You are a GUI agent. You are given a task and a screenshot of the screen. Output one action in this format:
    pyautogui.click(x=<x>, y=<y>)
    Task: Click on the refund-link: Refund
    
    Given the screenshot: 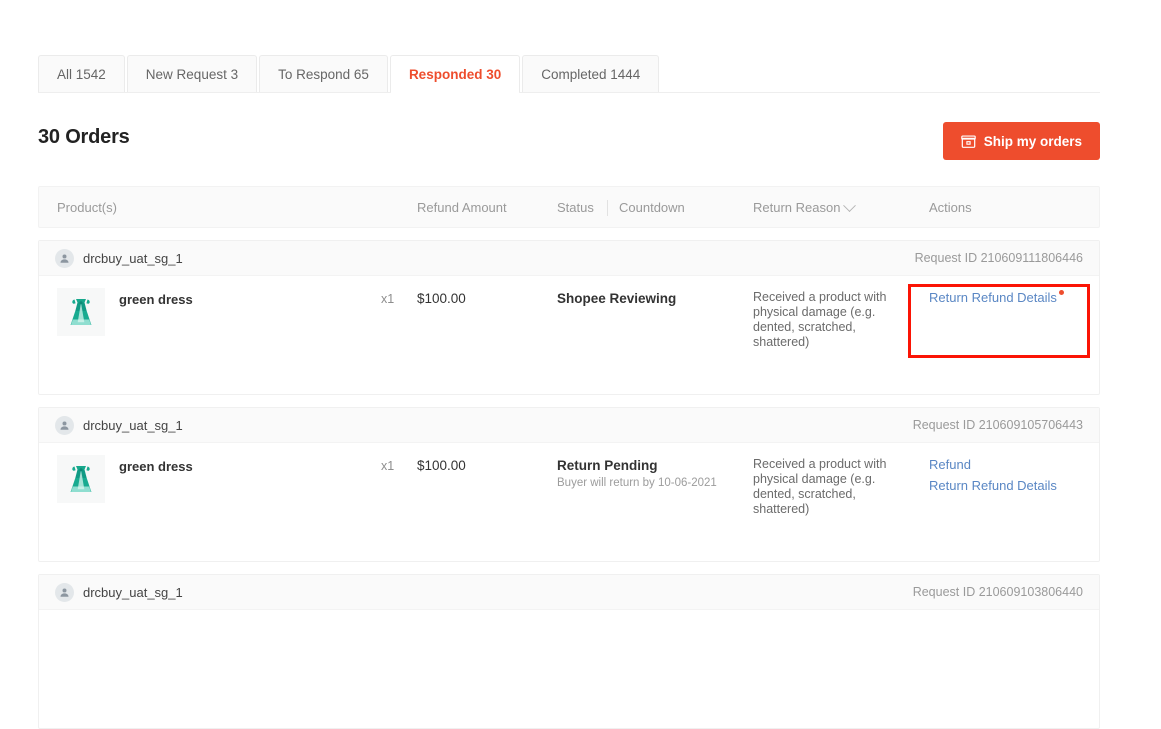 What is the action you would take?
    pyautogui.click(x=950, y=464)
    